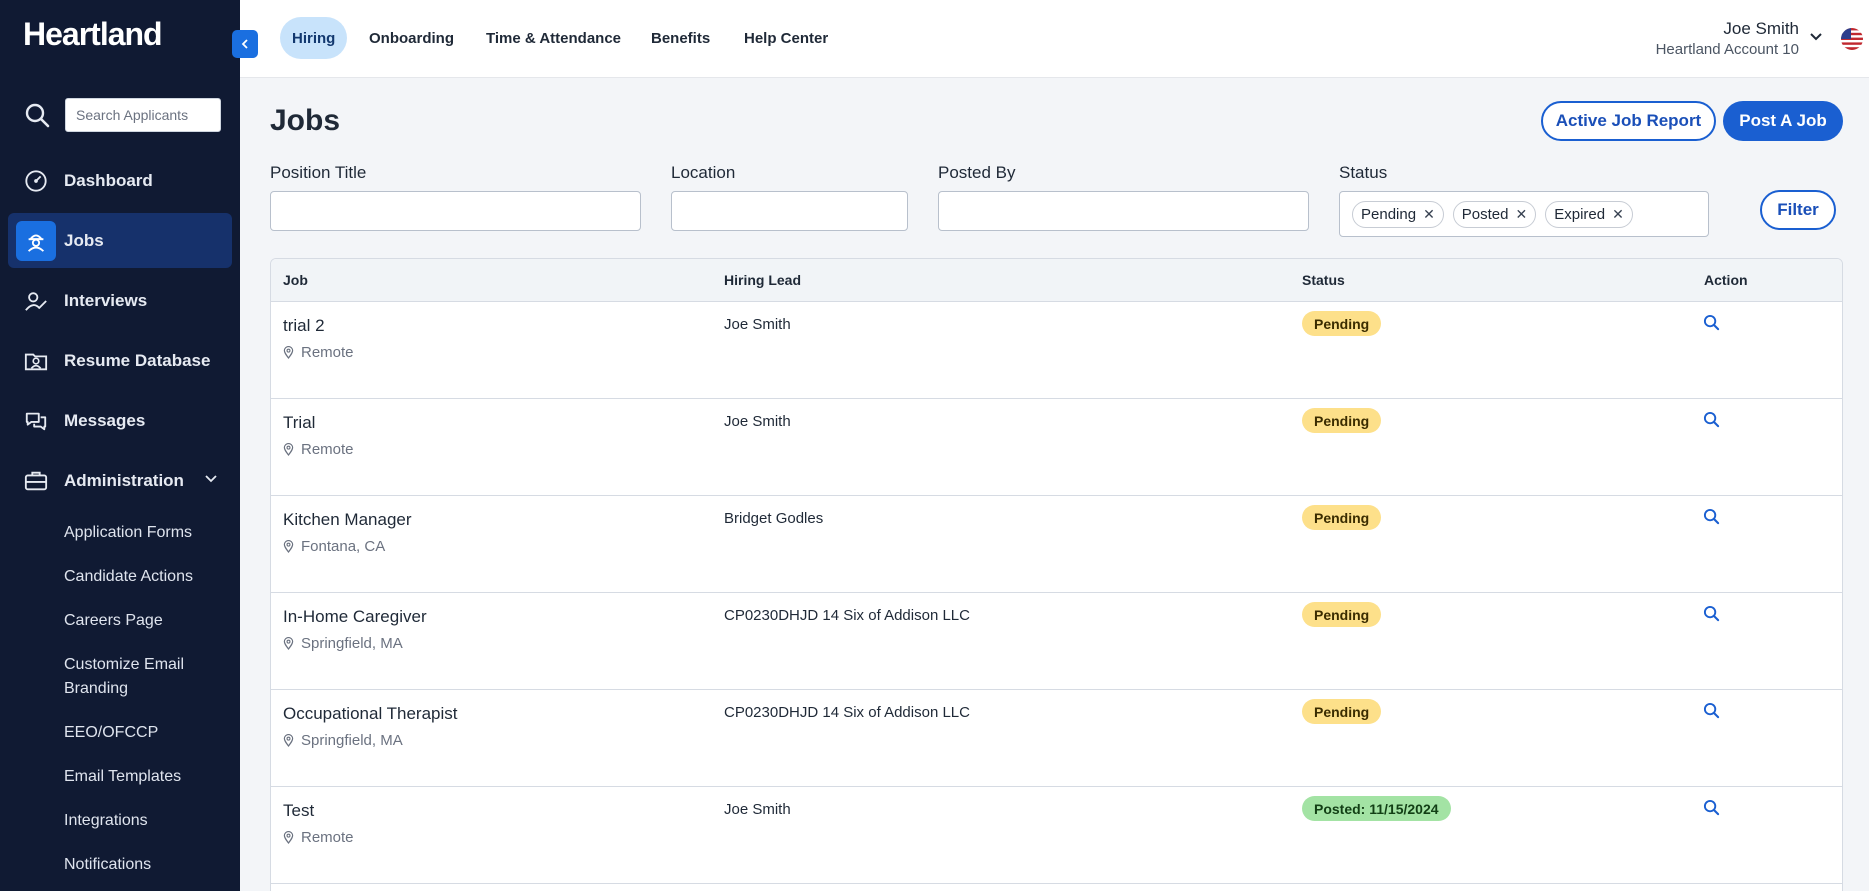 This screenshot has height=891, width=1869. Describe the element at coordinates (1056, 350) in the screenshot. I see `table-row: trial 2 Remote Joe Smith Pending` at that location.